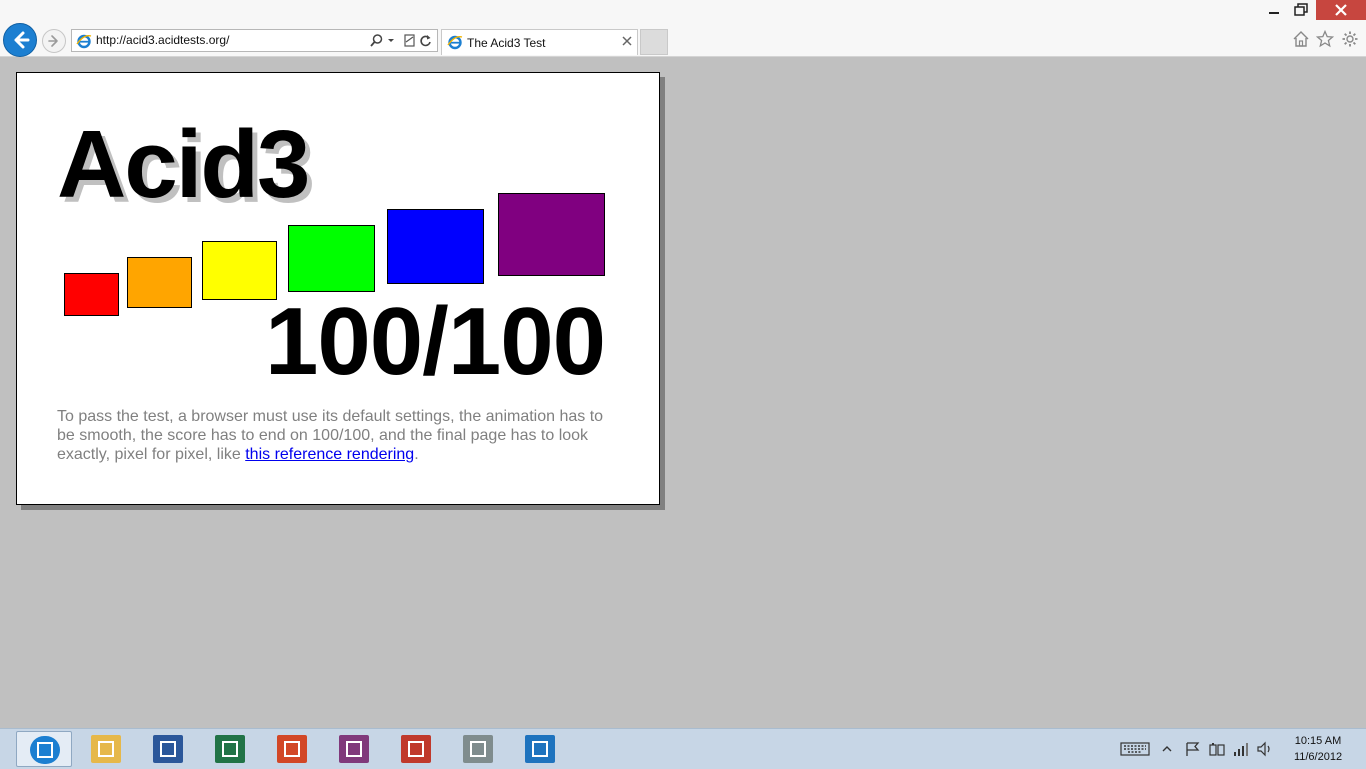 The width and height of the screenshot is (1366, 769). I want to click on search-icon, so click(376, 40).